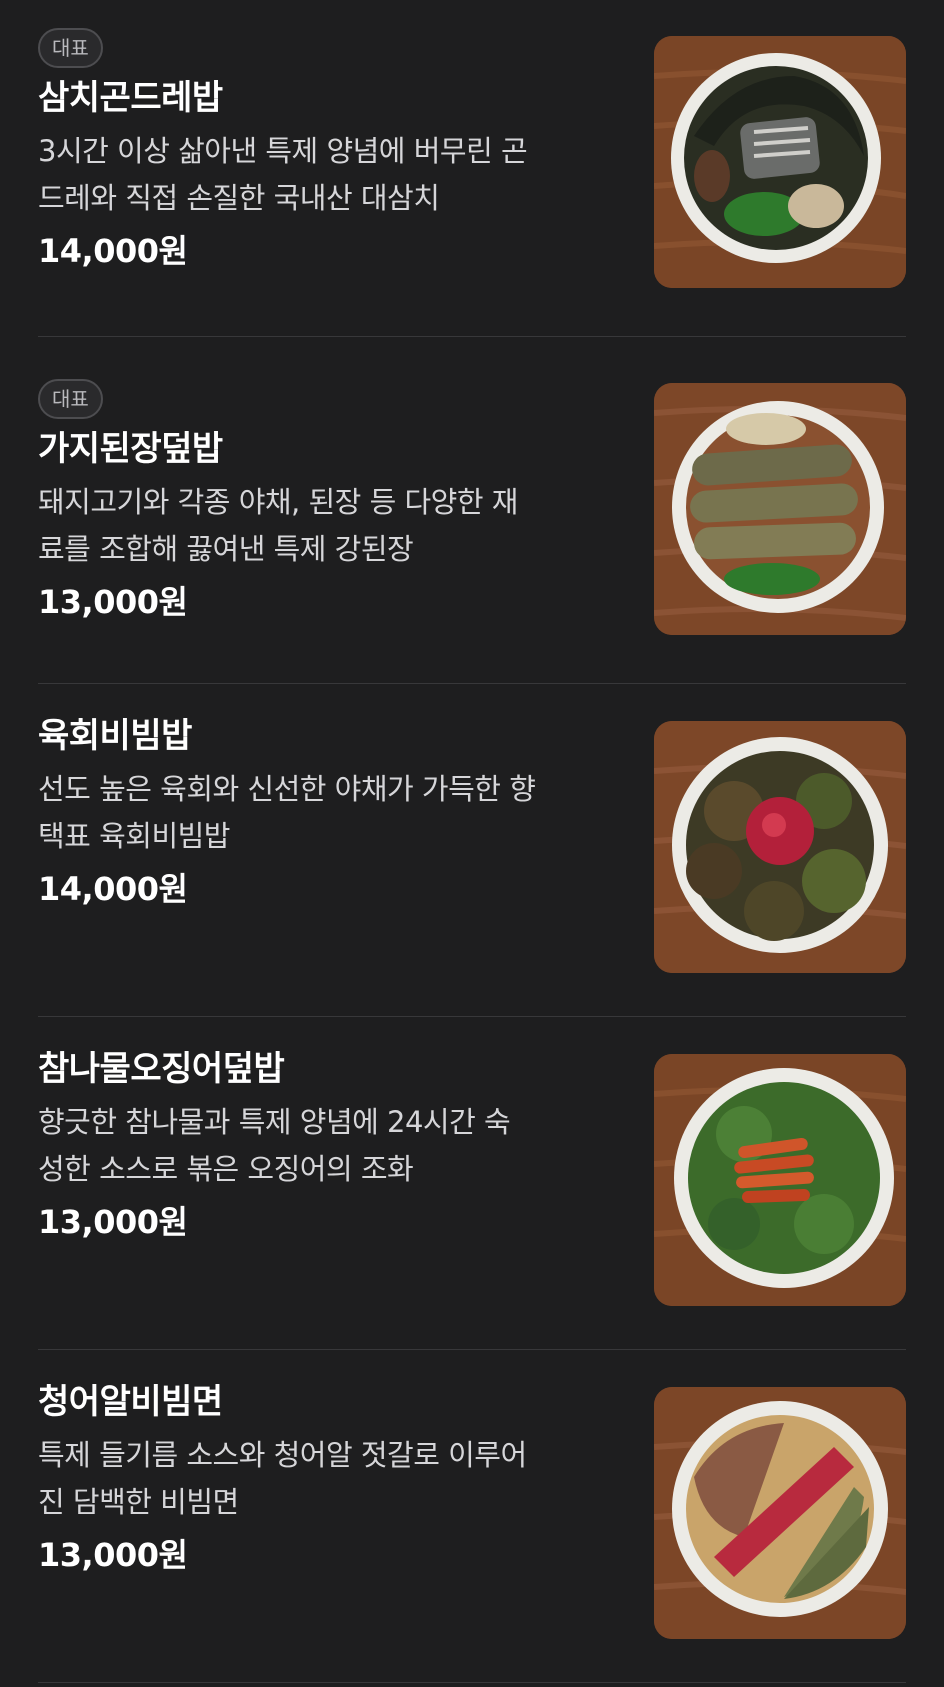 This screenshot has width=944, height=1687. What do you see at coordinates (274, 1122) in the screenshot?
I see `description-line: 향긋한 참나물과 특제 양념에 24시간 숙` at bounding box center [274, 1122].